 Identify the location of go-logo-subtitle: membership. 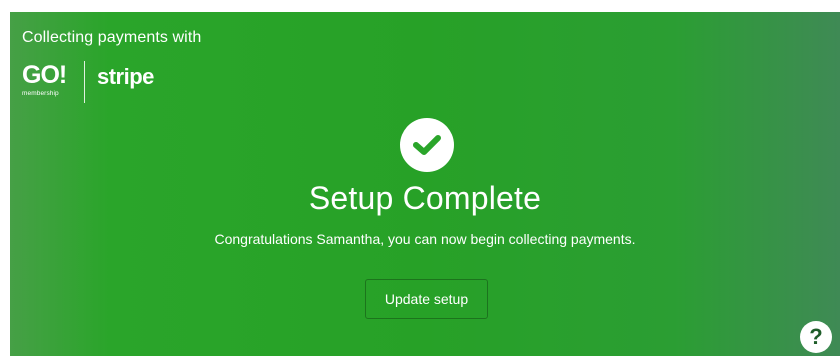
(40, 93).